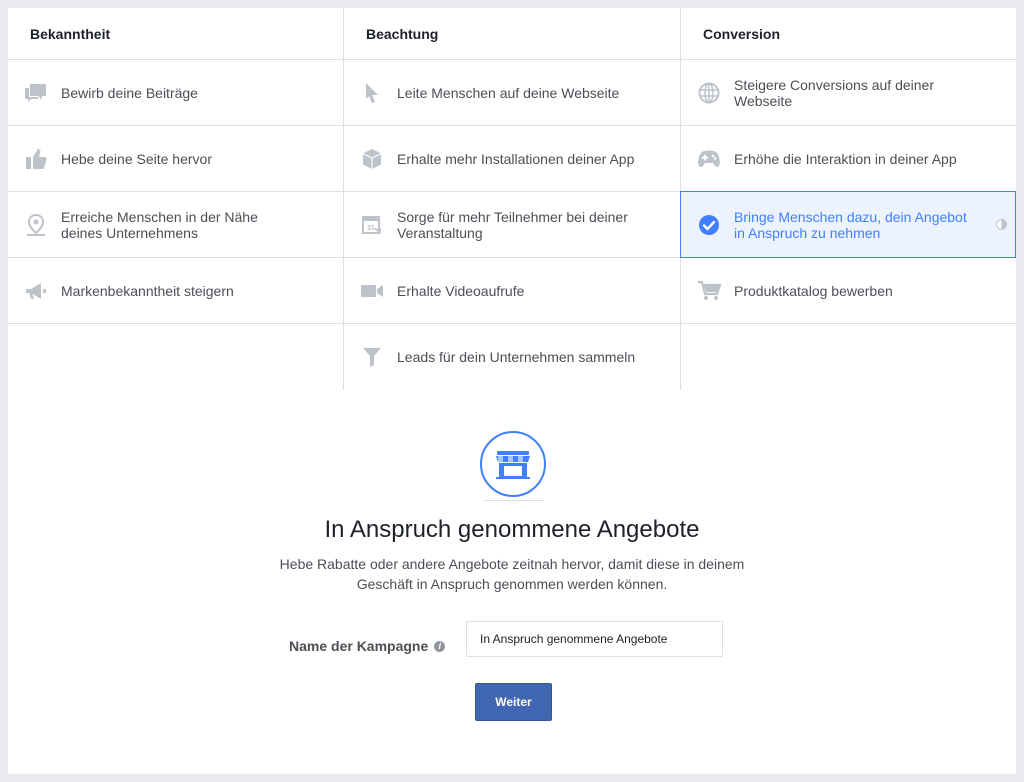  I want to click on objective-video-views: Erhalte Videoaufrufe, so click(512, 291).